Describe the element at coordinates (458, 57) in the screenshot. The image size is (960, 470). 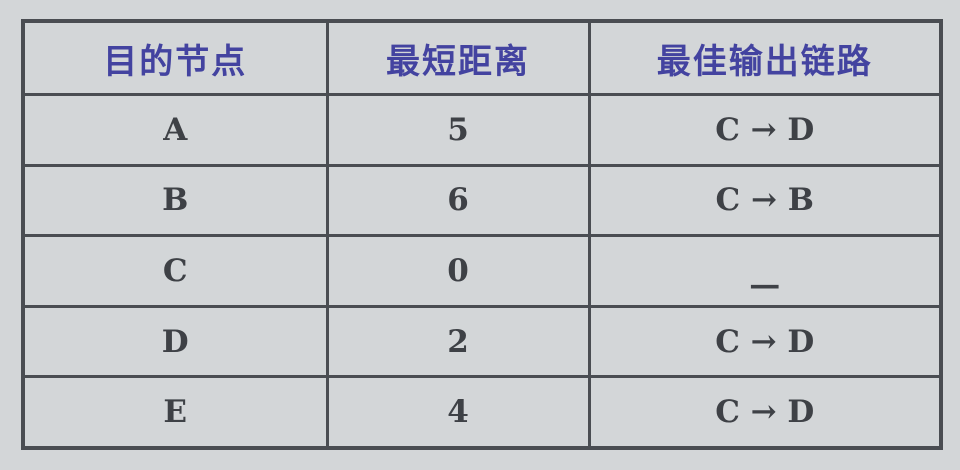
I see `header-shortest-distance: 最短距离` at that location.